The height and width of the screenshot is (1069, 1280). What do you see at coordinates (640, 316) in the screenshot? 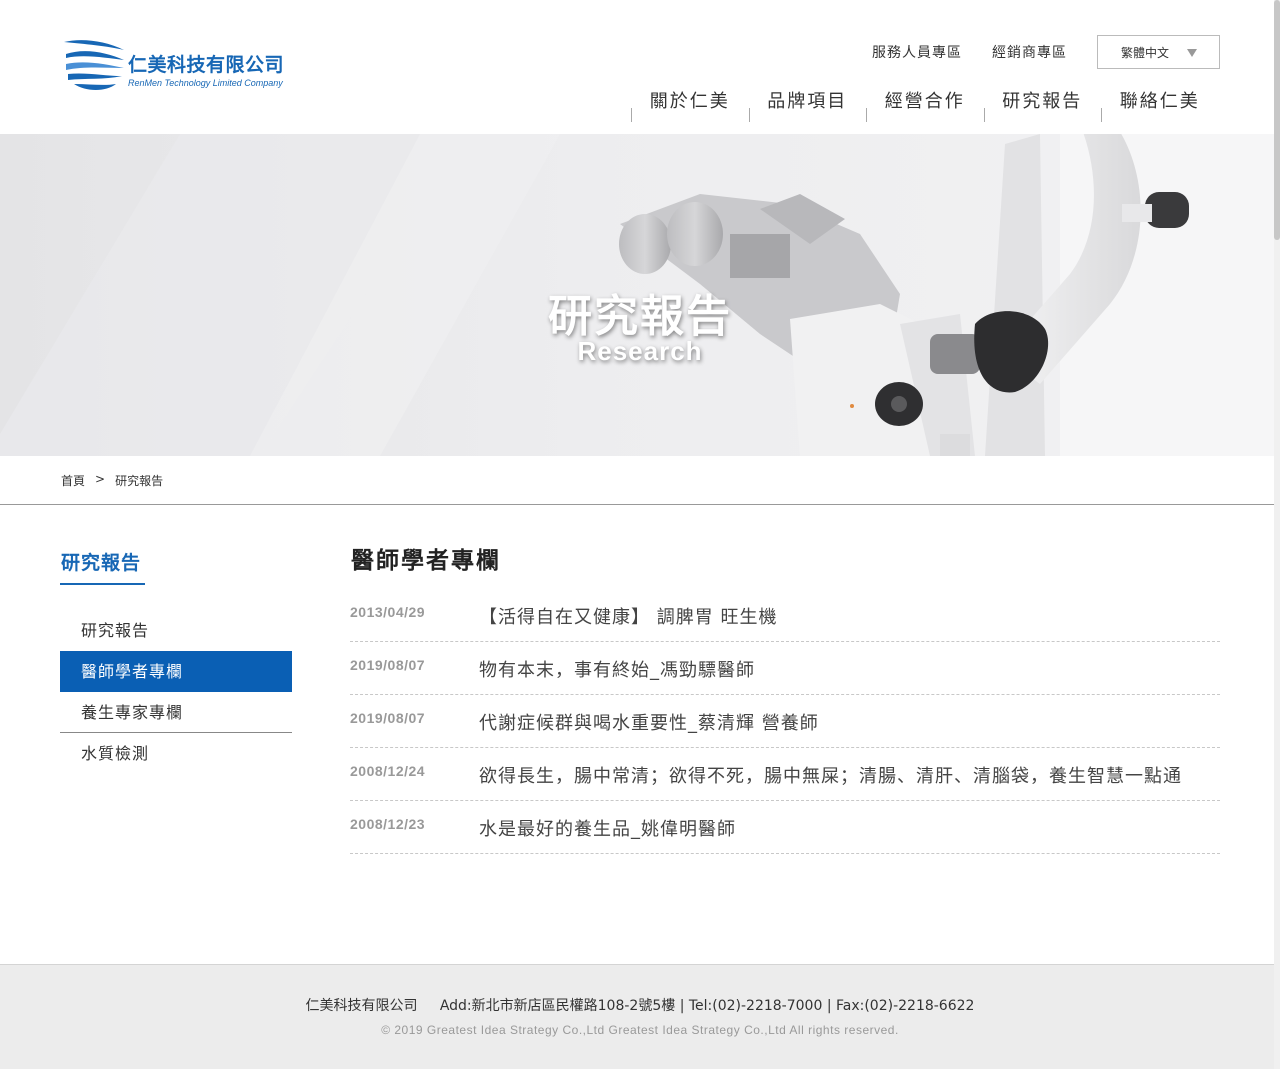
I see `banner-title: 研究報告` at bounding box center [640, 316].